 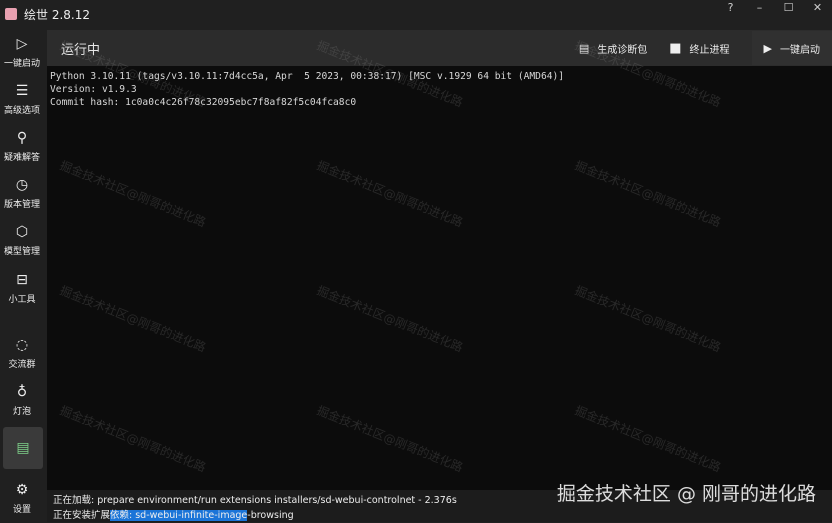 What do you see at coordinates (21, 252) in the screenshot?
I see `sidebar-item-label: 模型管理` at bounding box center [21, 252].